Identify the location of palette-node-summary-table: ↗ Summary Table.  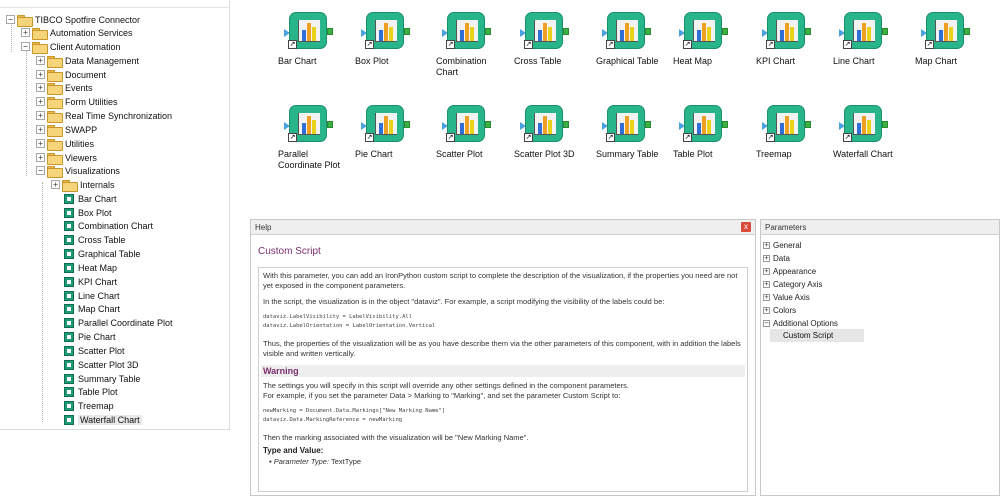
(636, 140).